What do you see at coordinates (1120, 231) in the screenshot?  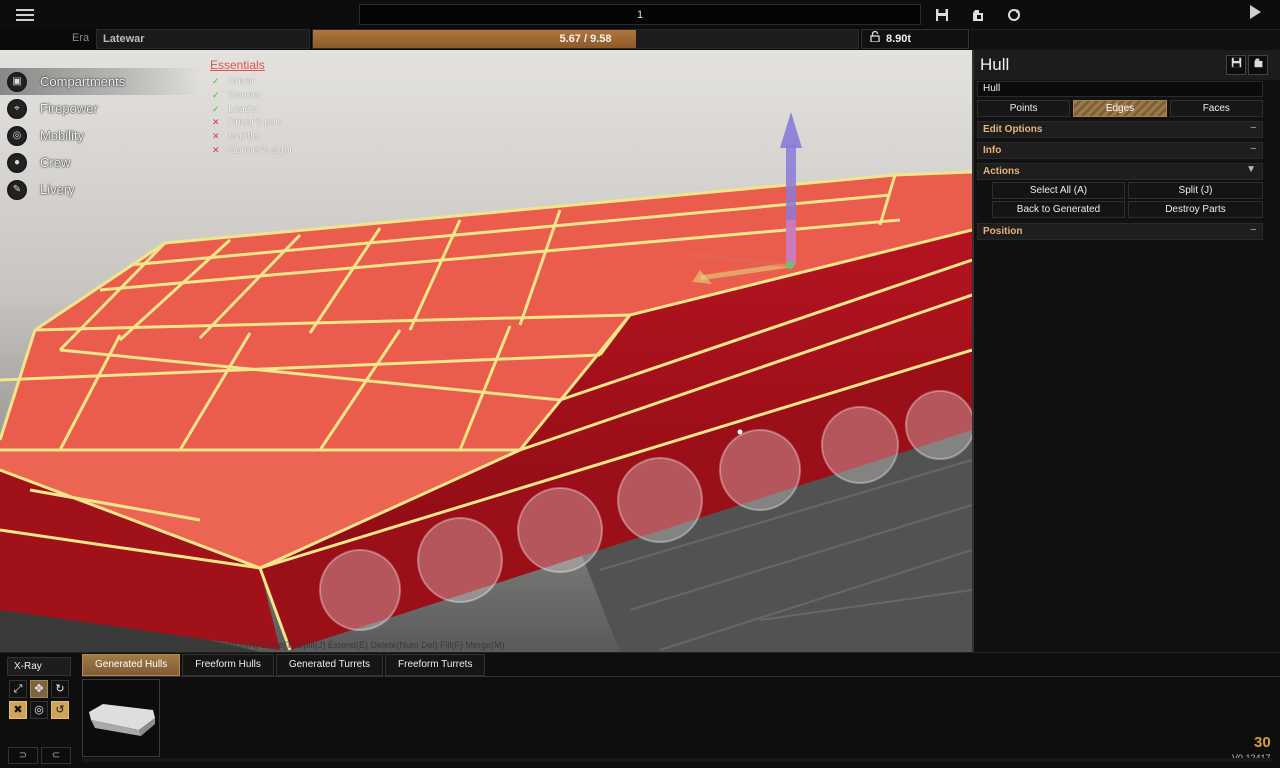 I see `position-section: Position –` at bounding box center [1120, 231].